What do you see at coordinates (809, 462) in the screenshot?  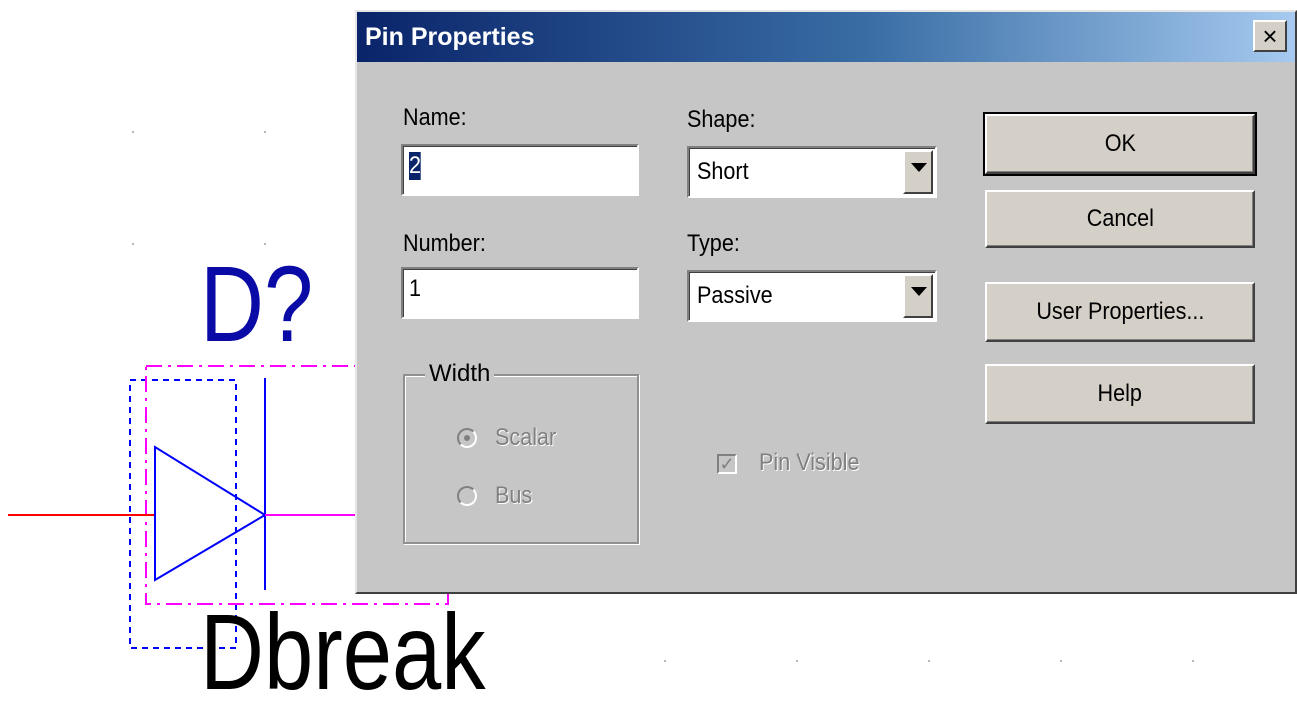 I see `pin-visible-label: Pin Visible` at bounding box center [809, 462].